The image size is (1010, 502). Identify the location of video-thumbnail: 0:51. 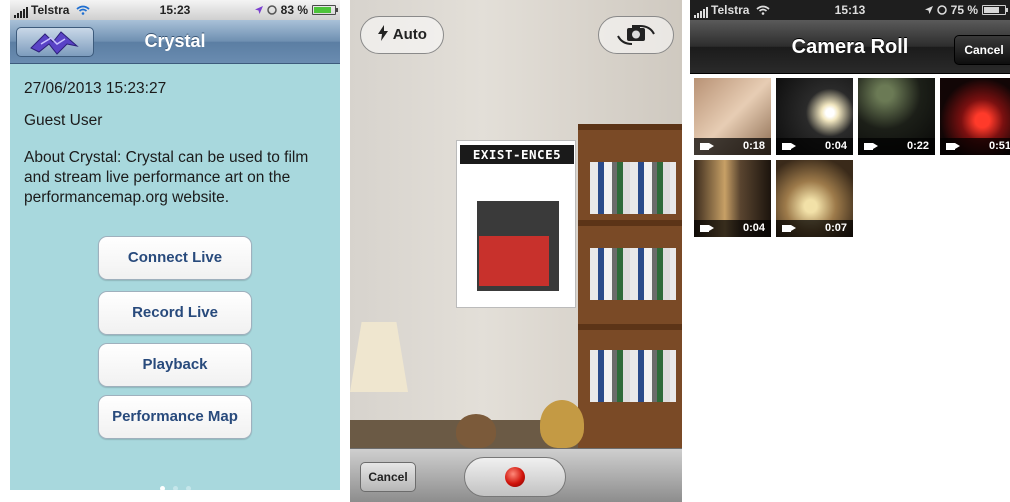
(975, 116).